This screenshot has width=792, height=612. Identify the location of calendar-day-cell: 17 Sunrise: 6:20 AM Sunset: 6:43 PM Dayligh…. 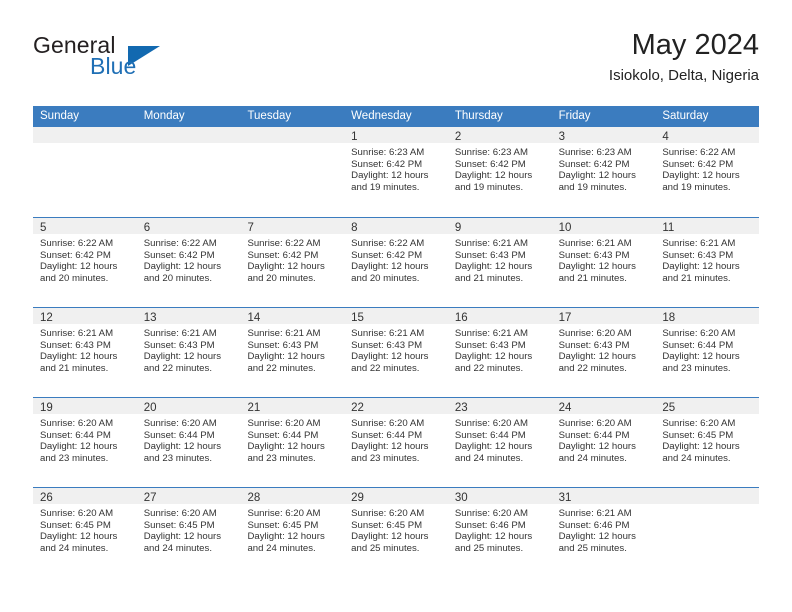
(603, 352).